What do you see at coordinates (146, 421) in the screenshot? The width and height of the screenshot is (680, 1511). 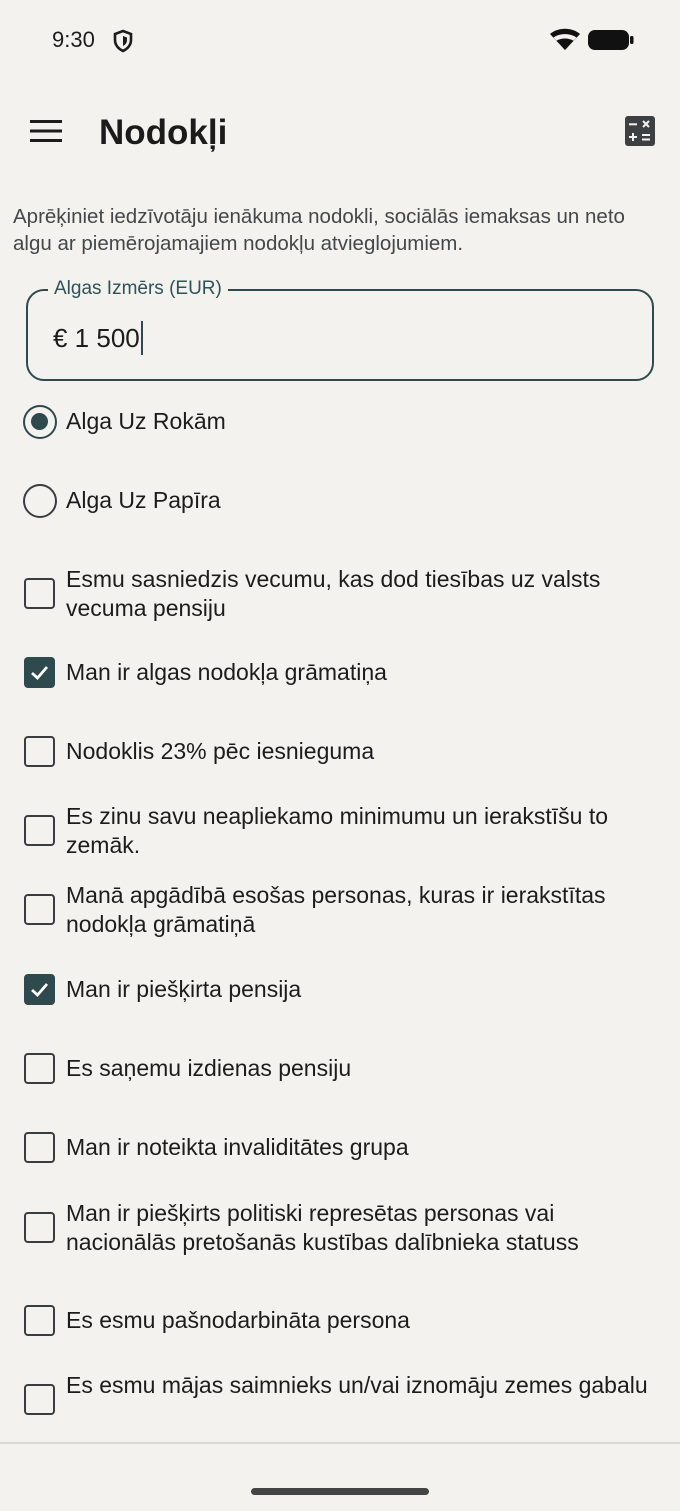 I see `radio-label: Alga Uz Rokām` at bounding box center [146, 421].